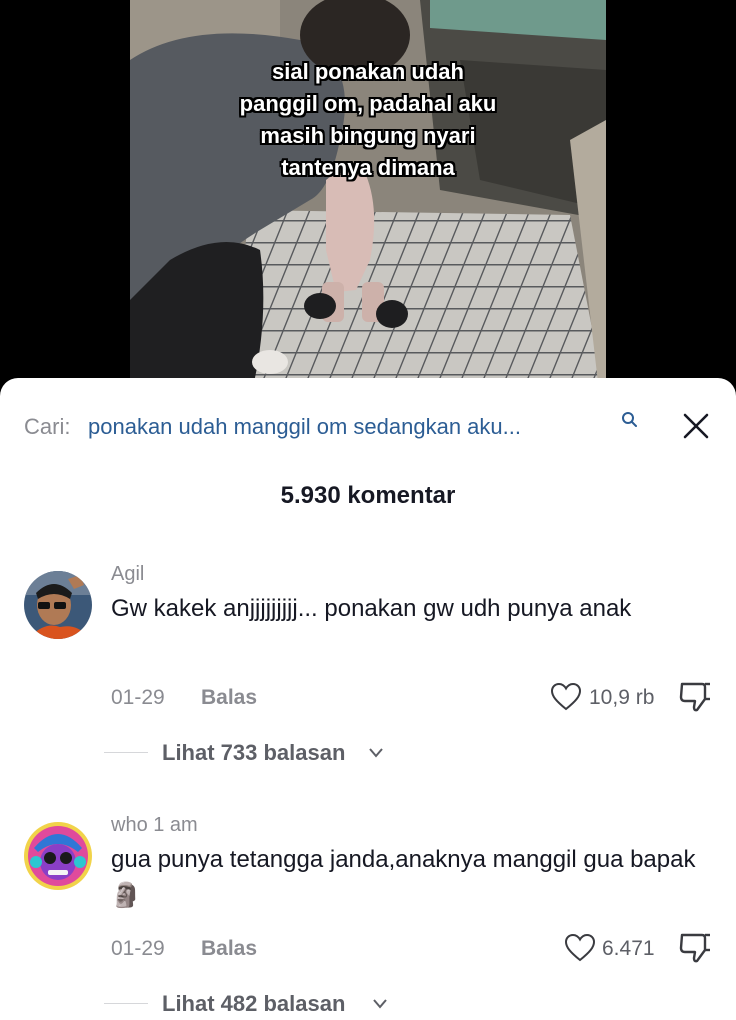 The height and width of the screenshot is (1020, 736). I want to click on comment-username: Agil, so click(127, 574).